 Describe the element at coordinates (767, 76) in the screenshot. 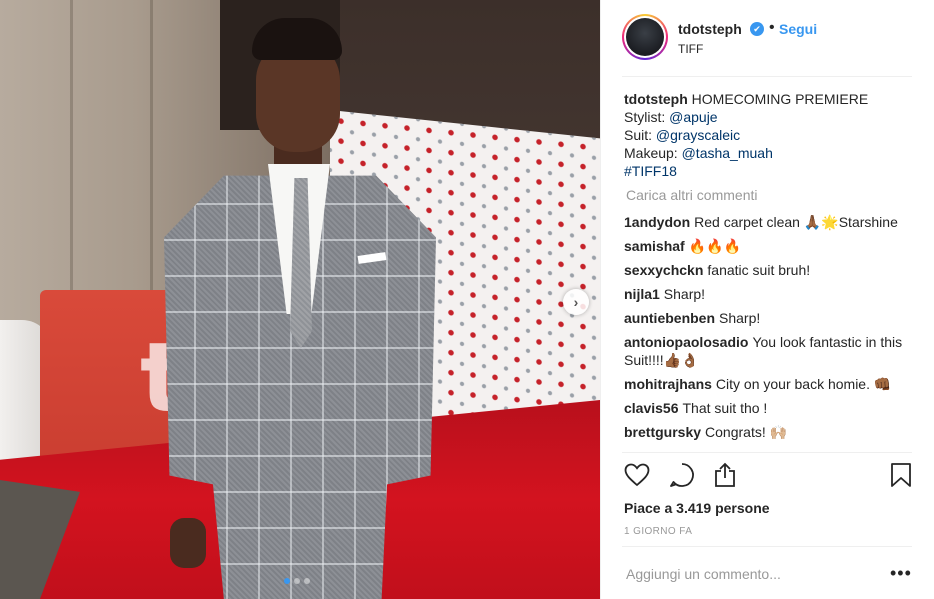

I see `header-divider` at that location.